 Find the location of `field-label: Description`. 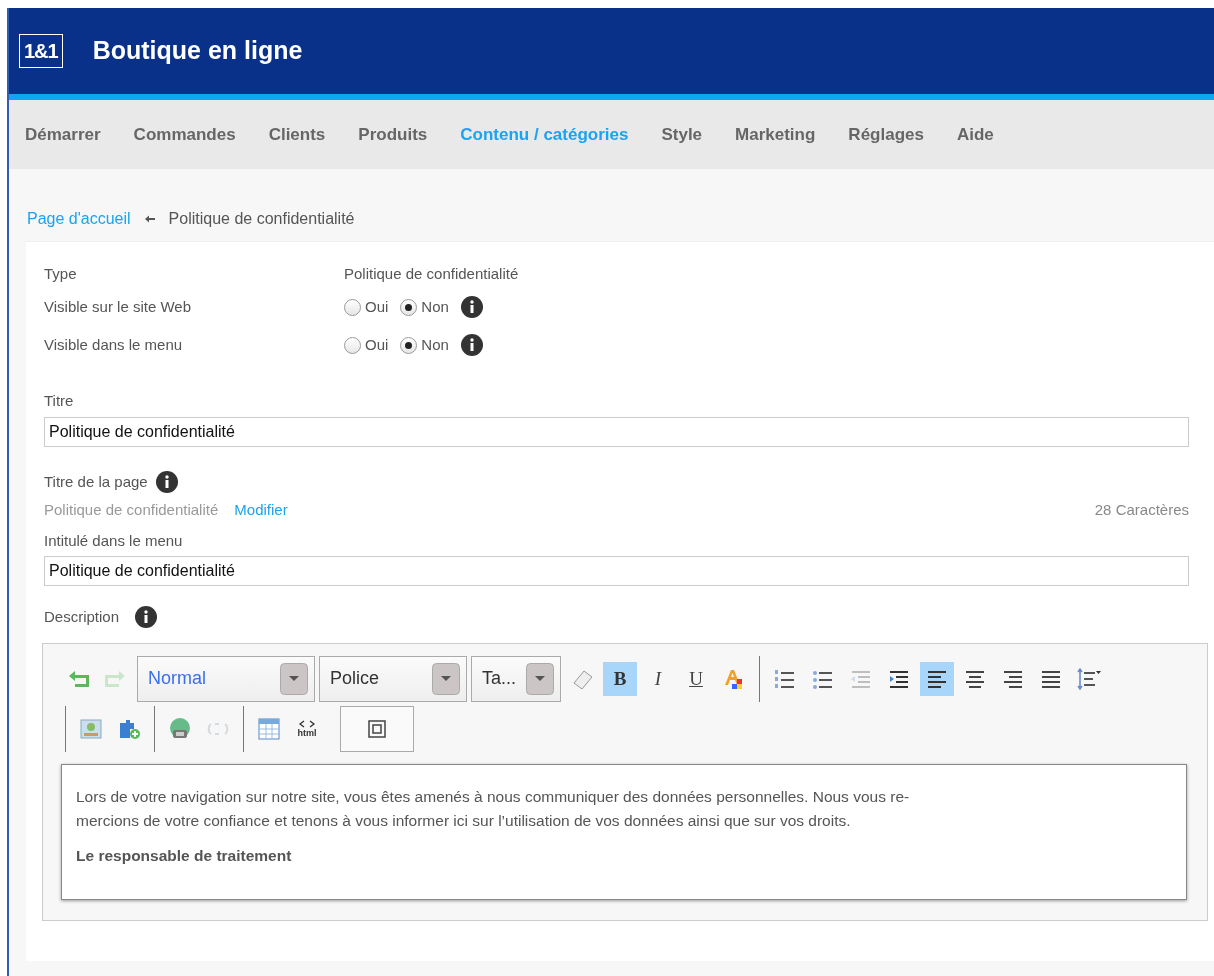

field-label: Description is located at coordinates (82, 617).